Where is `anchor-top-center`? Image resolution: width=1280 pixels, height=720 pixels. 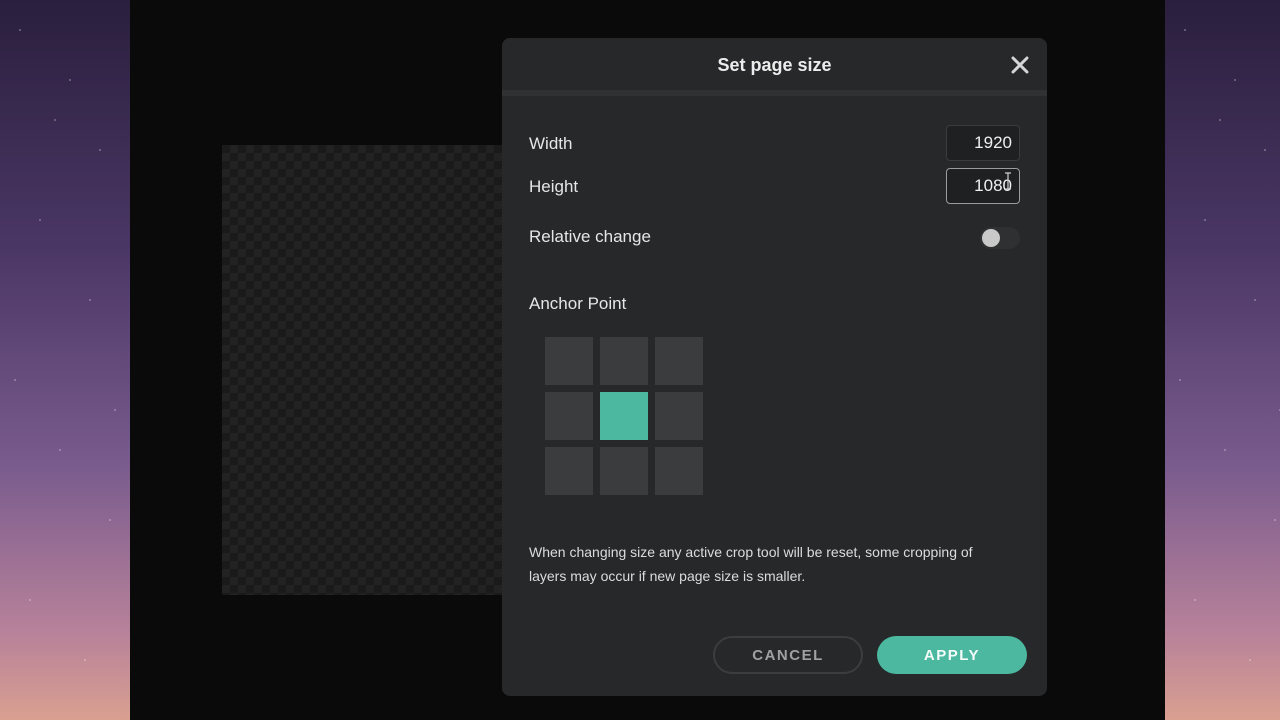
anchor-top-center is located at coordinates (624, 361).